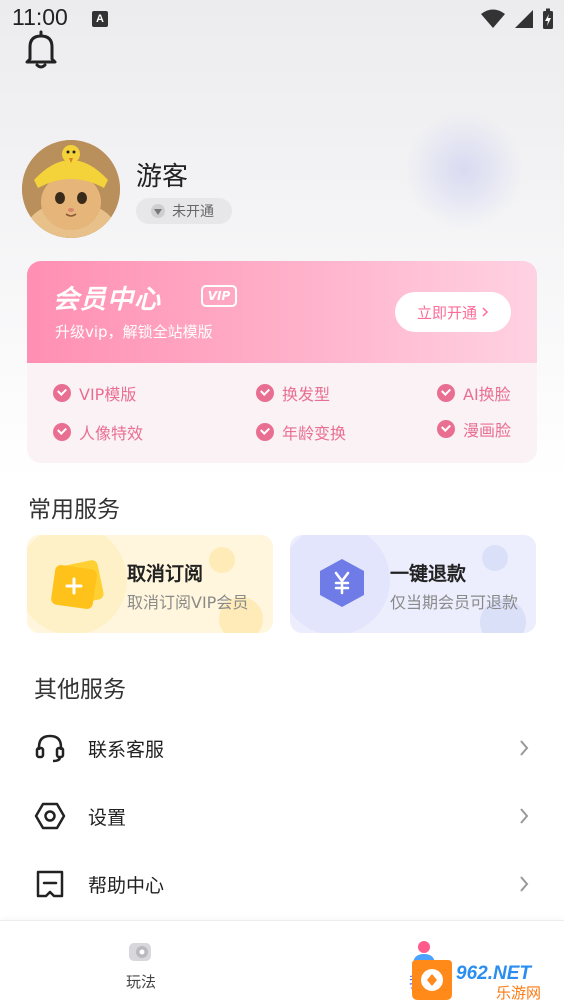 This screenshot has height=1004, width=564. I want to click on menu-item-help-center: 帮助中心, so click(282, 884).